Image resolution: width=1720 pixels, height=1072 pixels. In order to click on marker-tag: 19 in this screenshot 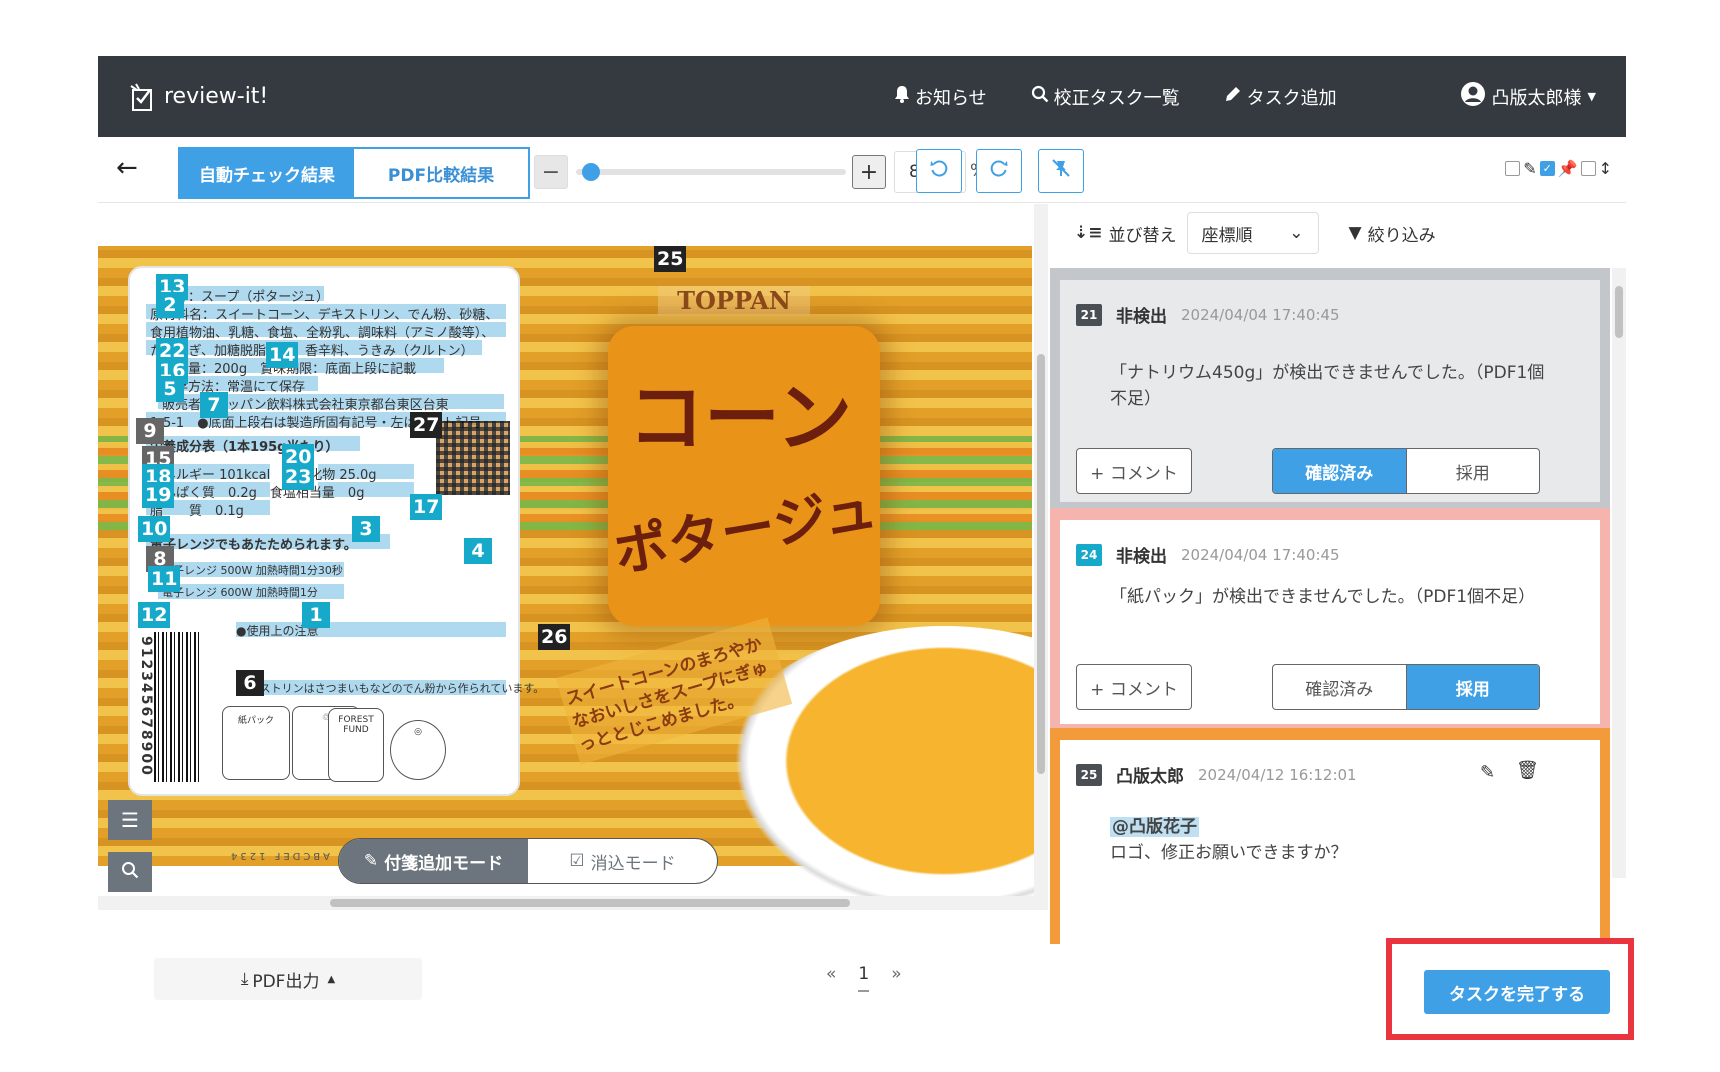, I will do `click(158, 495)`.